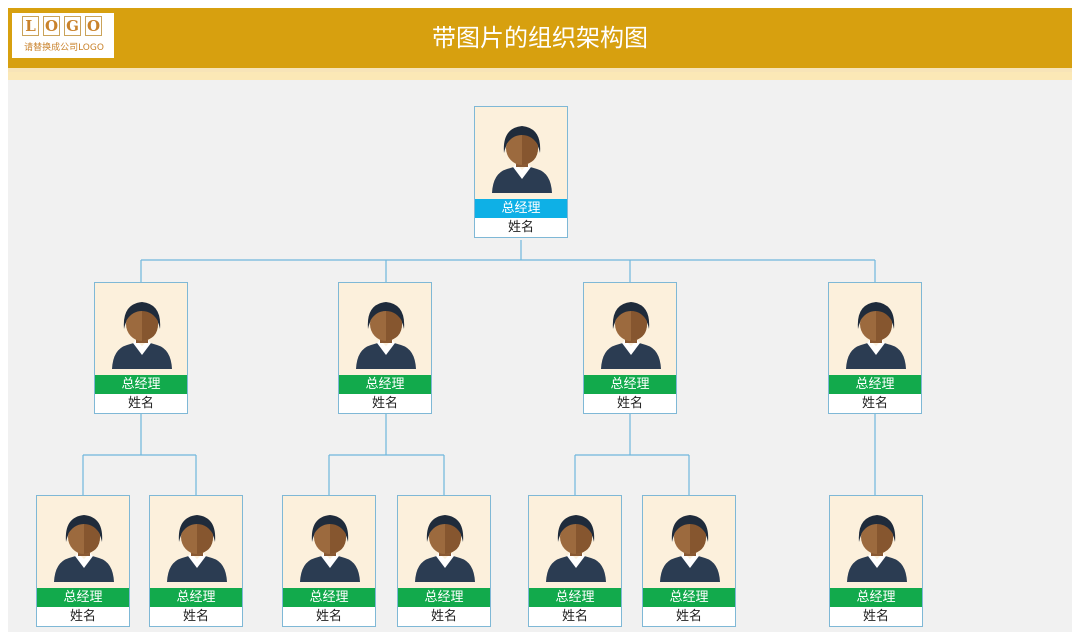 This screenshot has width=1080, height=638. What do you see at coordinates (540, 38) in the screenshot?
I see `page-title: 带图片的组织架构图` at bounding box center [540, 38].